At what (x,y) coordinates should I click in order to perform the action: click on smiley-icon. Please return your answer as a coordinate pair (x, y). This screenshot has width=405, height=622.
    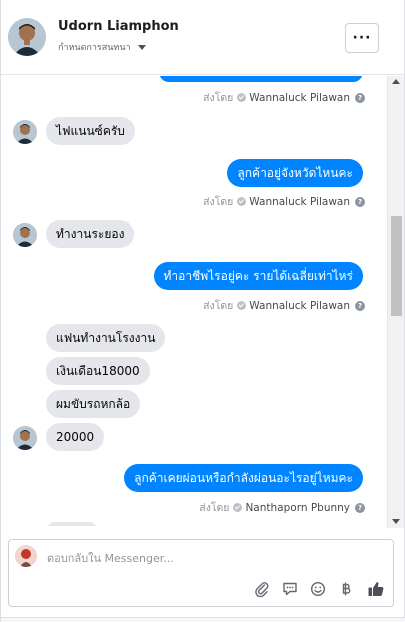
    Looking at the image, I should click on (318, 589).